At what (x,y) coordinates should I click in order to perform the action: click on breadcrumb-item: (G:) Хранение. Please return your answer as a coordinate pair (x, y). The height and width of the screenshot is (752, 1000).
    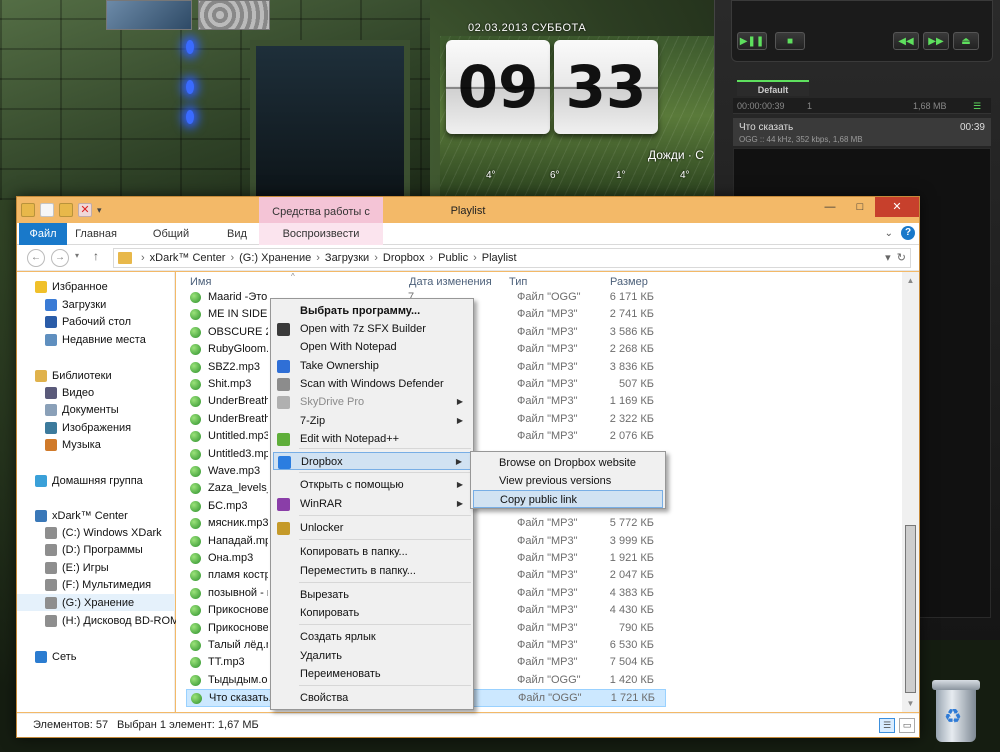
    Looking at the image, I should click on (275, 258).